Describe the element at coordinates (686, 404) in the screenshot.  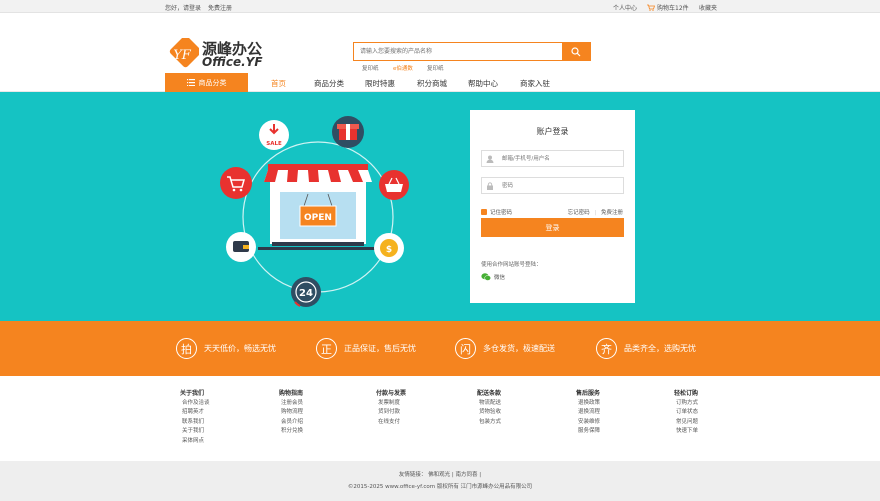
I see `footer-link: 订购方式` at that location.